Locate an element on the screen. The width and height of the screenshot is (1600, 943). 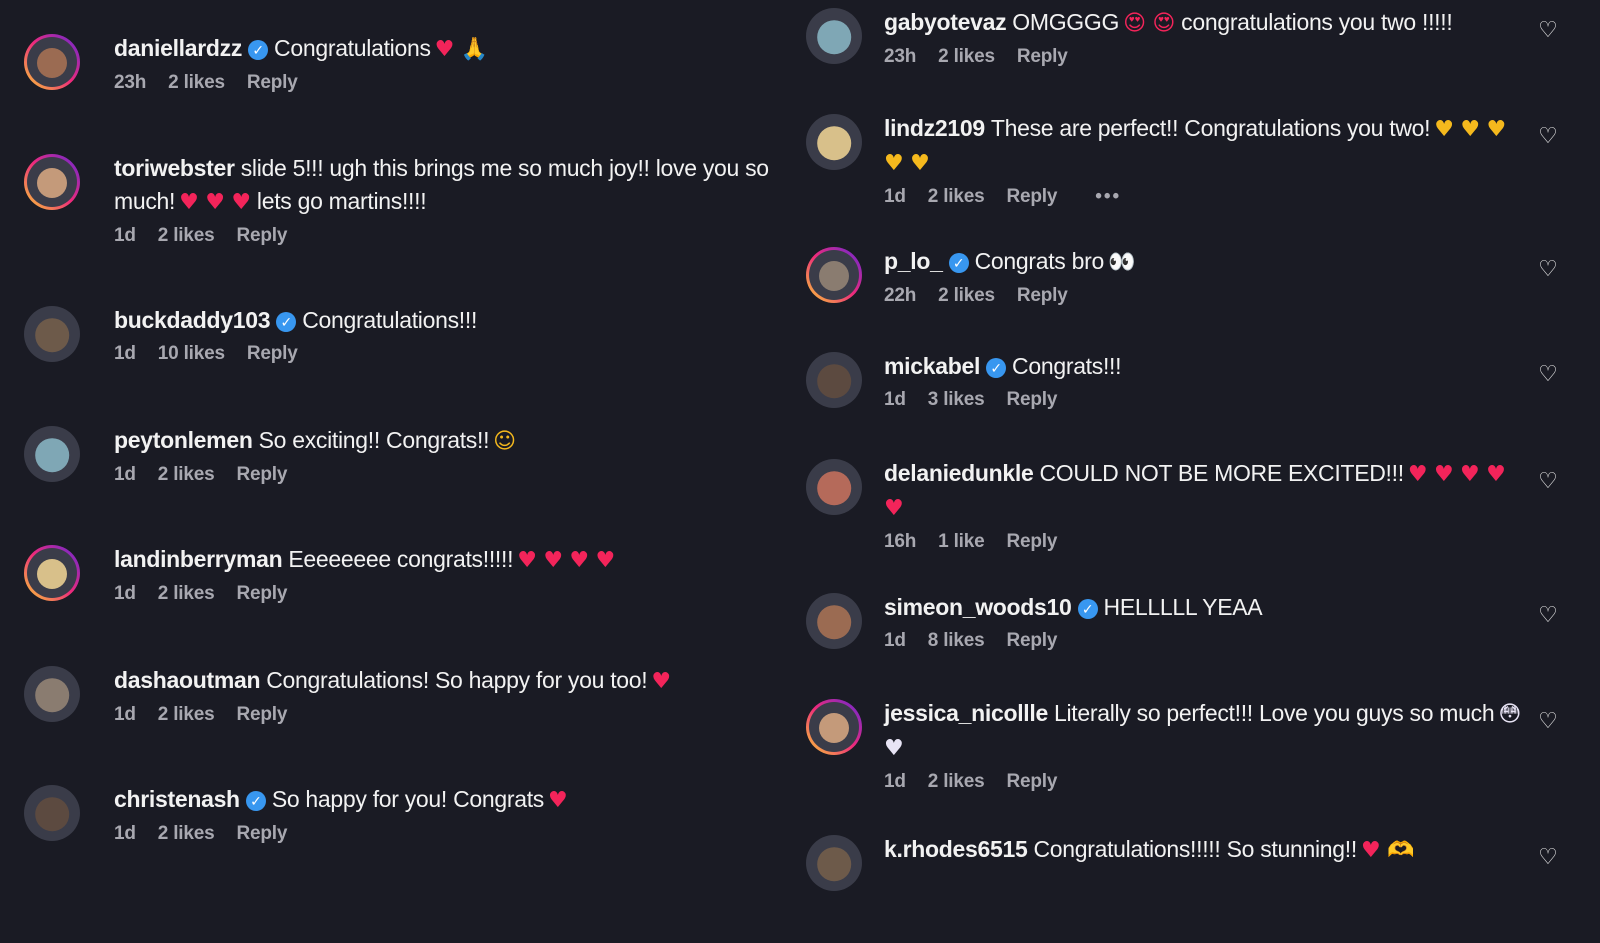
comment-like-count: 1 like is located at coordinates (961, 541).